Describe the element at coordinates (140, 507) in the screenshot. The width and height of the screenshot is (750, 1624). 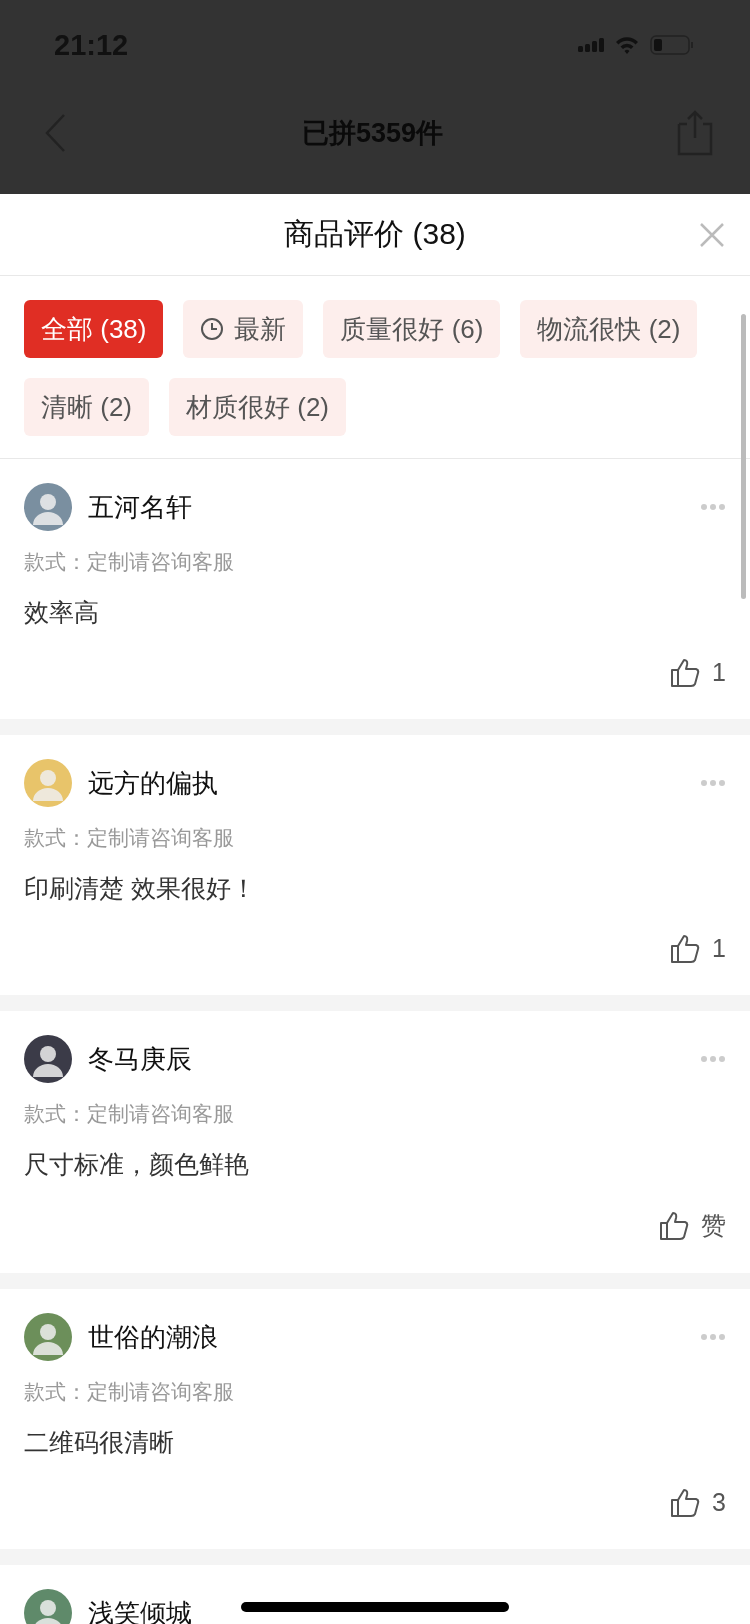
I see `reviewer-name: 五河名轩` at that location.